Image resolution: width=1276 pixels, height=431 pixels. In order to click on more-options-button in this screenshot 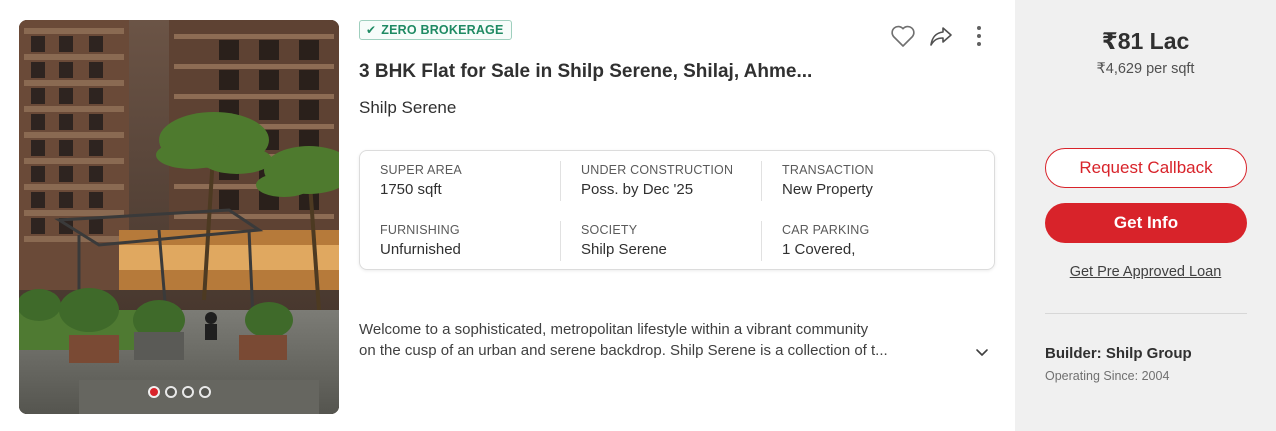, I will do `click(979, 36)`.